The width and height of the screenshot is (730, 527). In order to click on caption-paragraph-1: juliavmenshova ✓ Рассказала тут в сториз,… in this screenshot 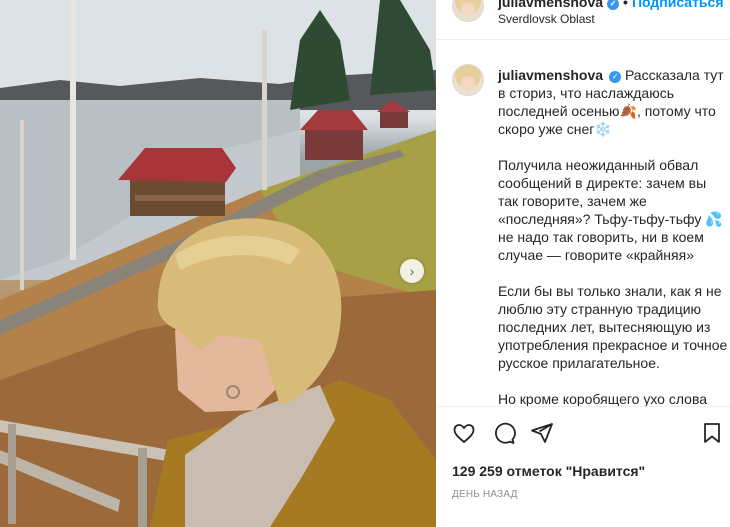, I will do `click(614, 102)`.